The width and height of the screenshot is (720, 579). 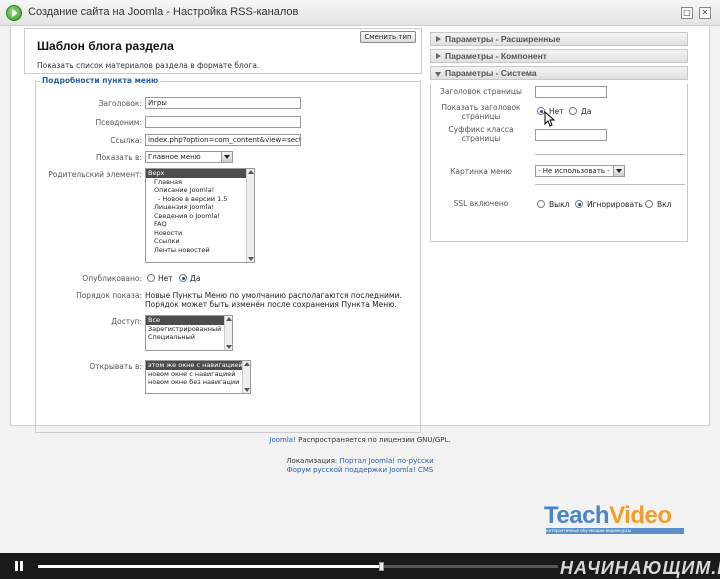 What do you see at coordinates (174, 157) in the screenshot?
I see `show-in-value: Главное меню` at bounding box center [174, 157].